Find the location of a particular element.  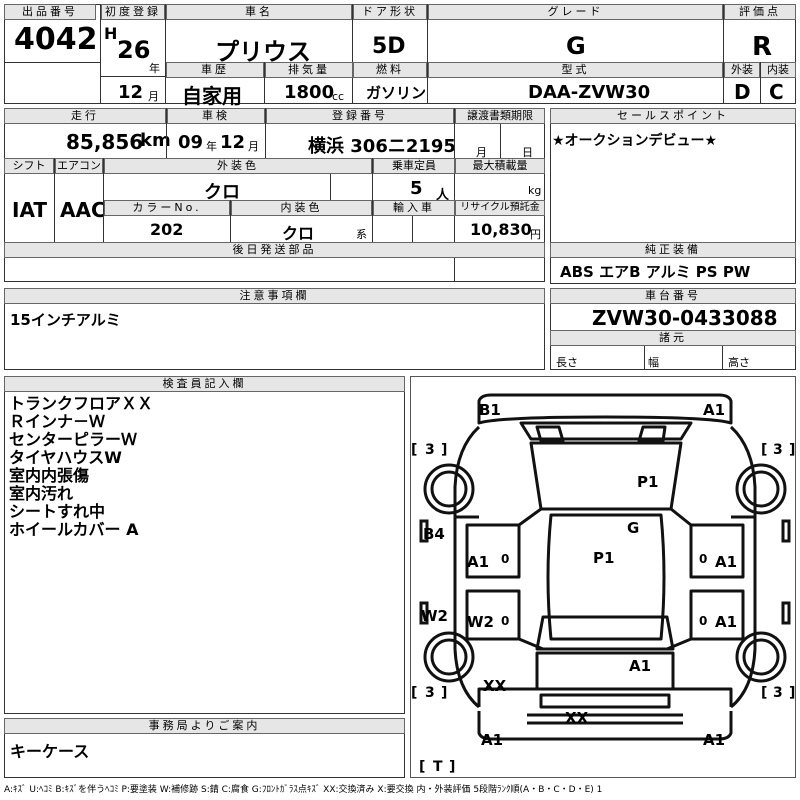

inspector-note: 室内内張傷 is located at coordinates (49, 475).